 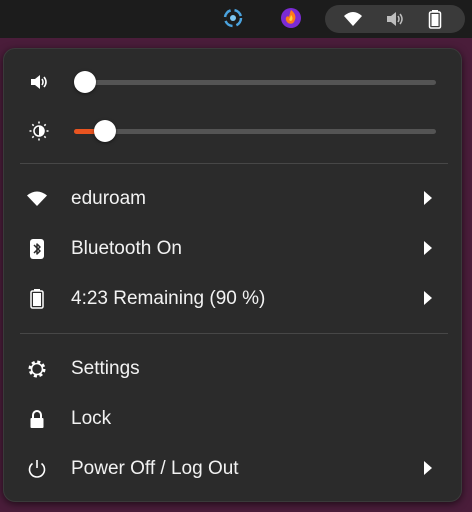 I want to click on system-status-pill, so click(x=395, y=19).